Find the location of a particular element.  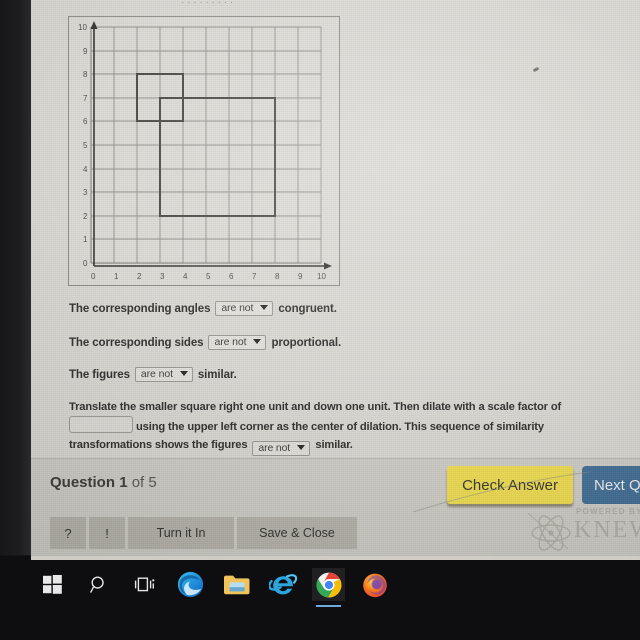

statement-angles-prefix: The corresponding angles is located at coordinates (140, 308).